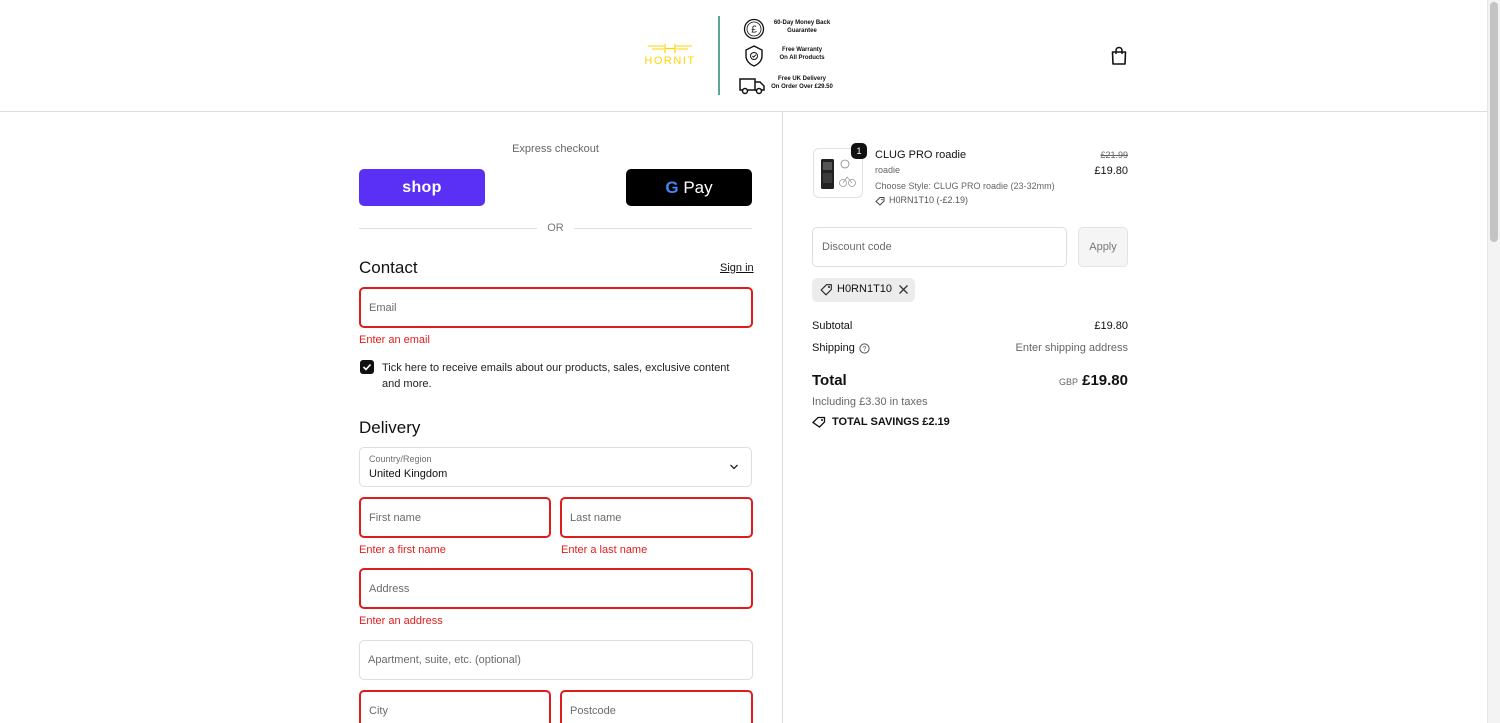  Describe the element at coordinates (859, 151) in the screenshot. I see `quantity-badge: 1` at that location.